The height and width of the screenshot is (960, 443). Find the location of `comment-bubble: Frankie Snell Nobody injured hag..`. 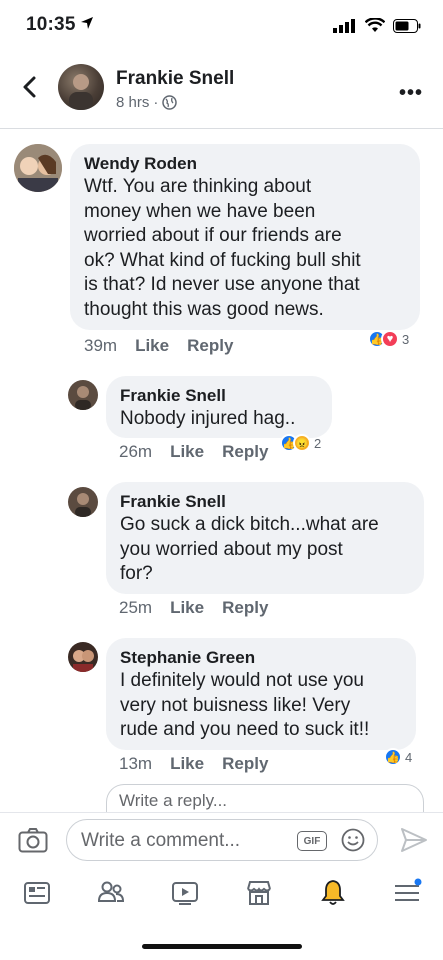

comment-bubble: Frankie Snell Nobody injured hag.. is located at coordinates (219, 407).